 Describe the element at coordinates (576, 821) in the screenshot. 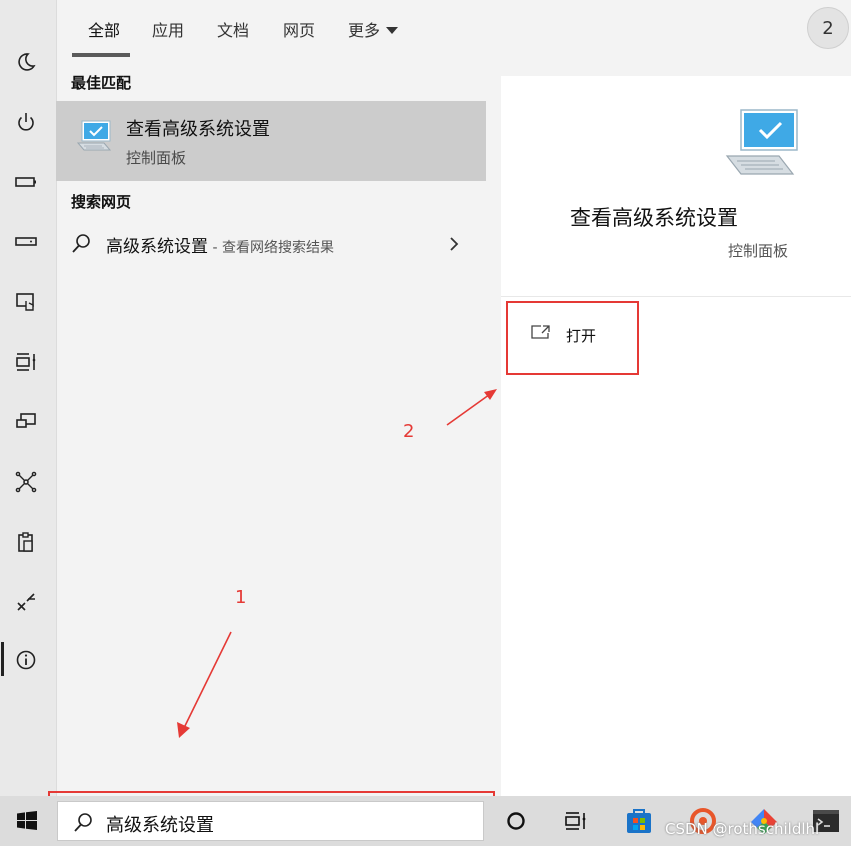

I see `task-view-icon` at that location.